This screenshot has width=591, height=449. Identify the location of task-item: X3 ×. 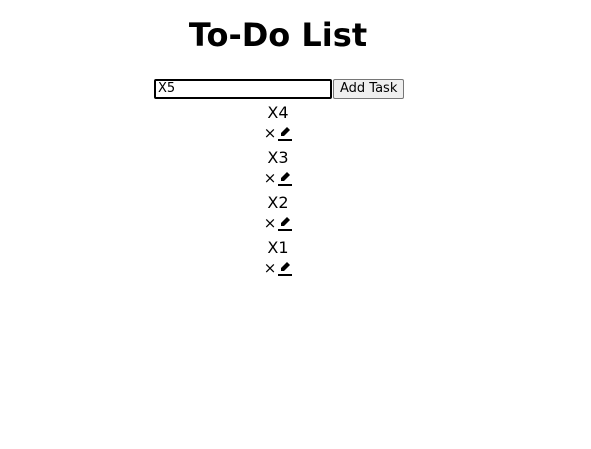
(278, 170).